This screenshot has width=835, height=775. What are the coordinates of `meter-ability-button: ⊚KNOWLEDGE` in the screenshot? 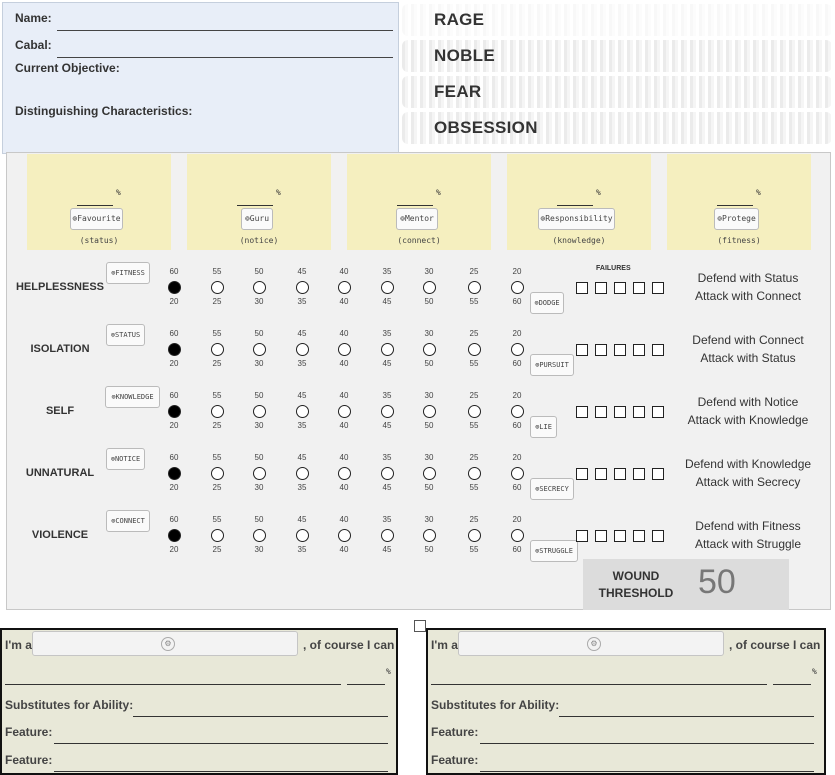 It's located at (132, 397).